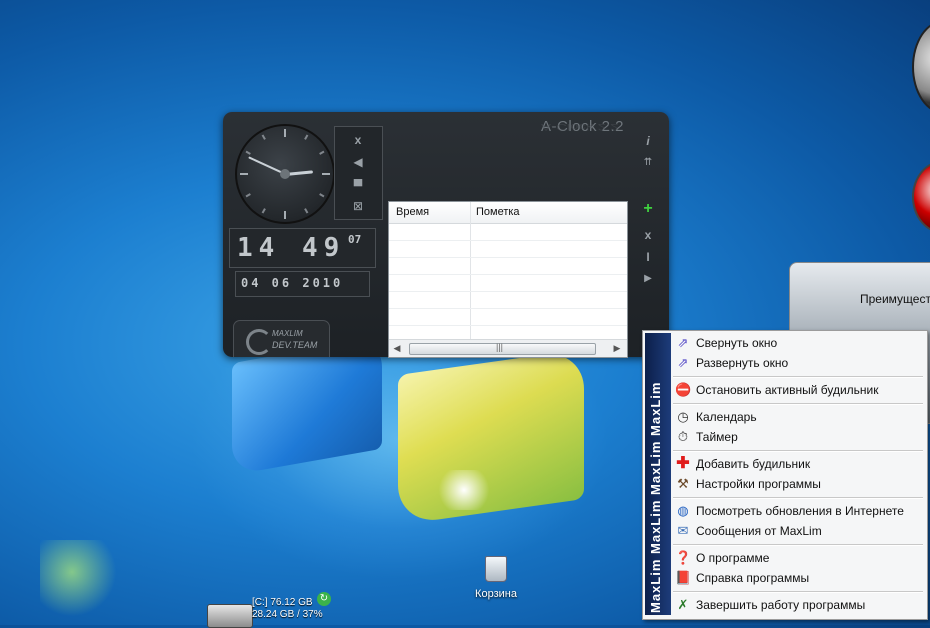 The width and height of the screenshot is (930, 628). What do you see at coordinates (683, 389) in the screenshot?
I see `stop-alarm-icon: ⛔` at bounding box center [683, 389].